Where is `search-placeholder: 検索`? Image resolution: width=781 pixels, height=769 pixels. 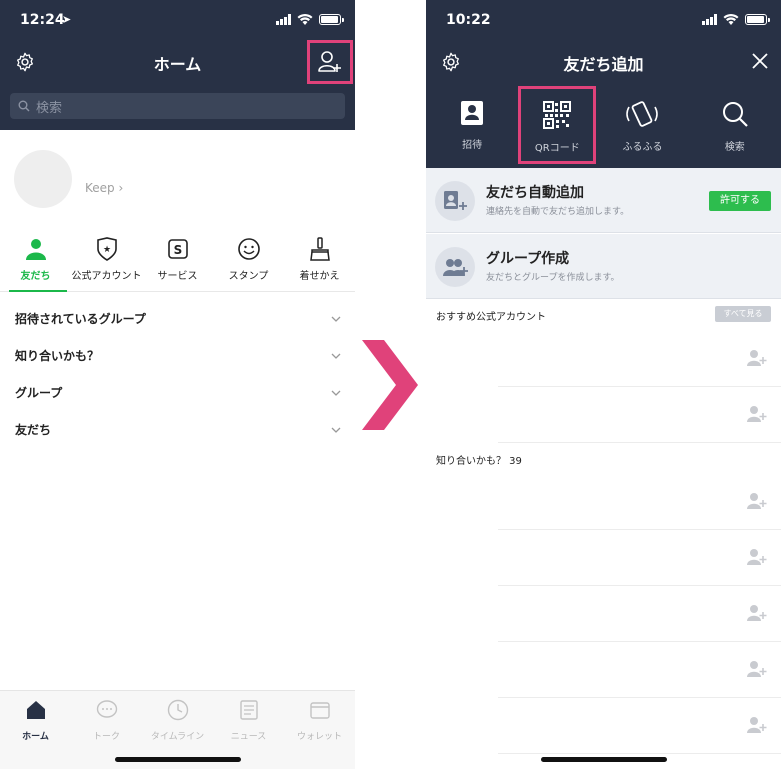 search-placeholder: 検索 is located at coordinates (49, 108).